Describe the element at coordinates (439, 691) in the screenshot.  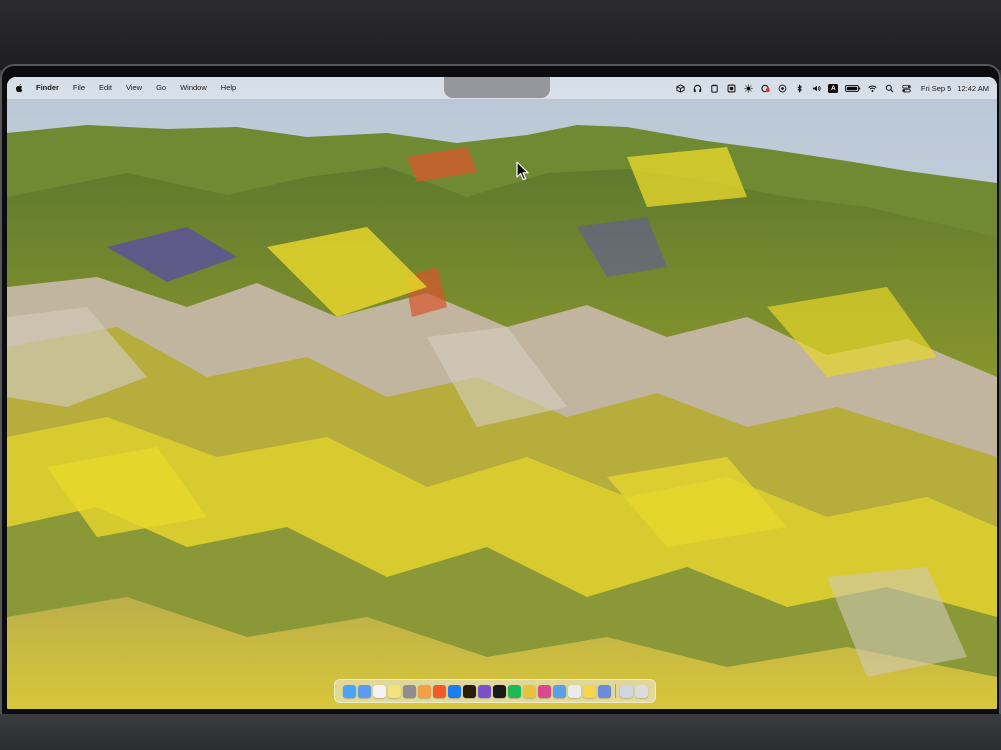
I see `dock-swift-playgrounds-icon` at that location.